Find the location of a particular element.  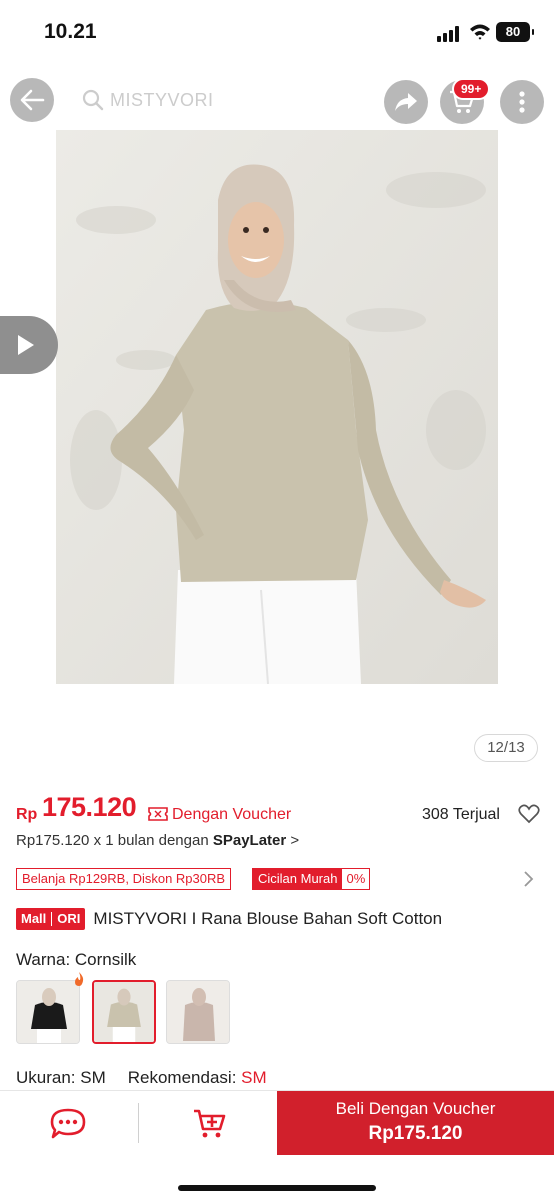

voucher-label: Dengan Voucher is located at coordinates (232, 814).